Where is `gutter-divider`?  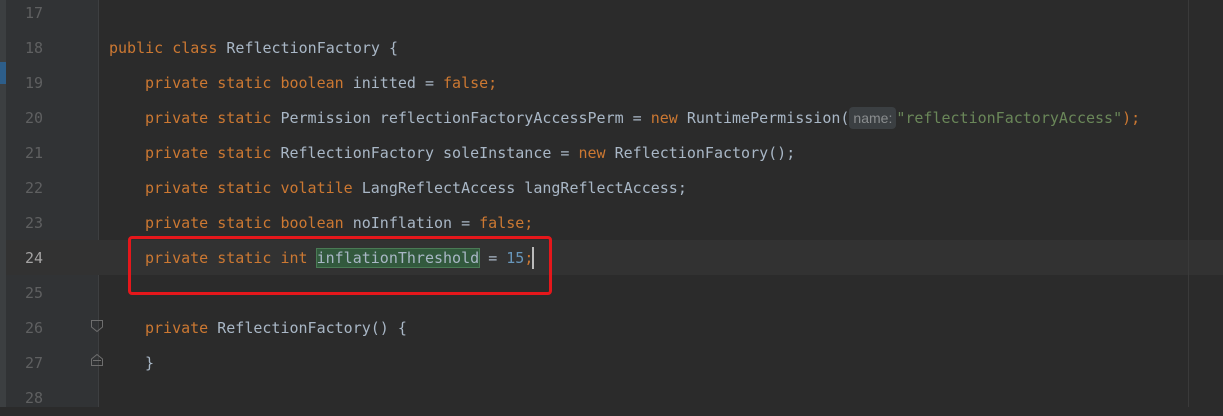
gutter-divider is located at coordinates (98, 203).